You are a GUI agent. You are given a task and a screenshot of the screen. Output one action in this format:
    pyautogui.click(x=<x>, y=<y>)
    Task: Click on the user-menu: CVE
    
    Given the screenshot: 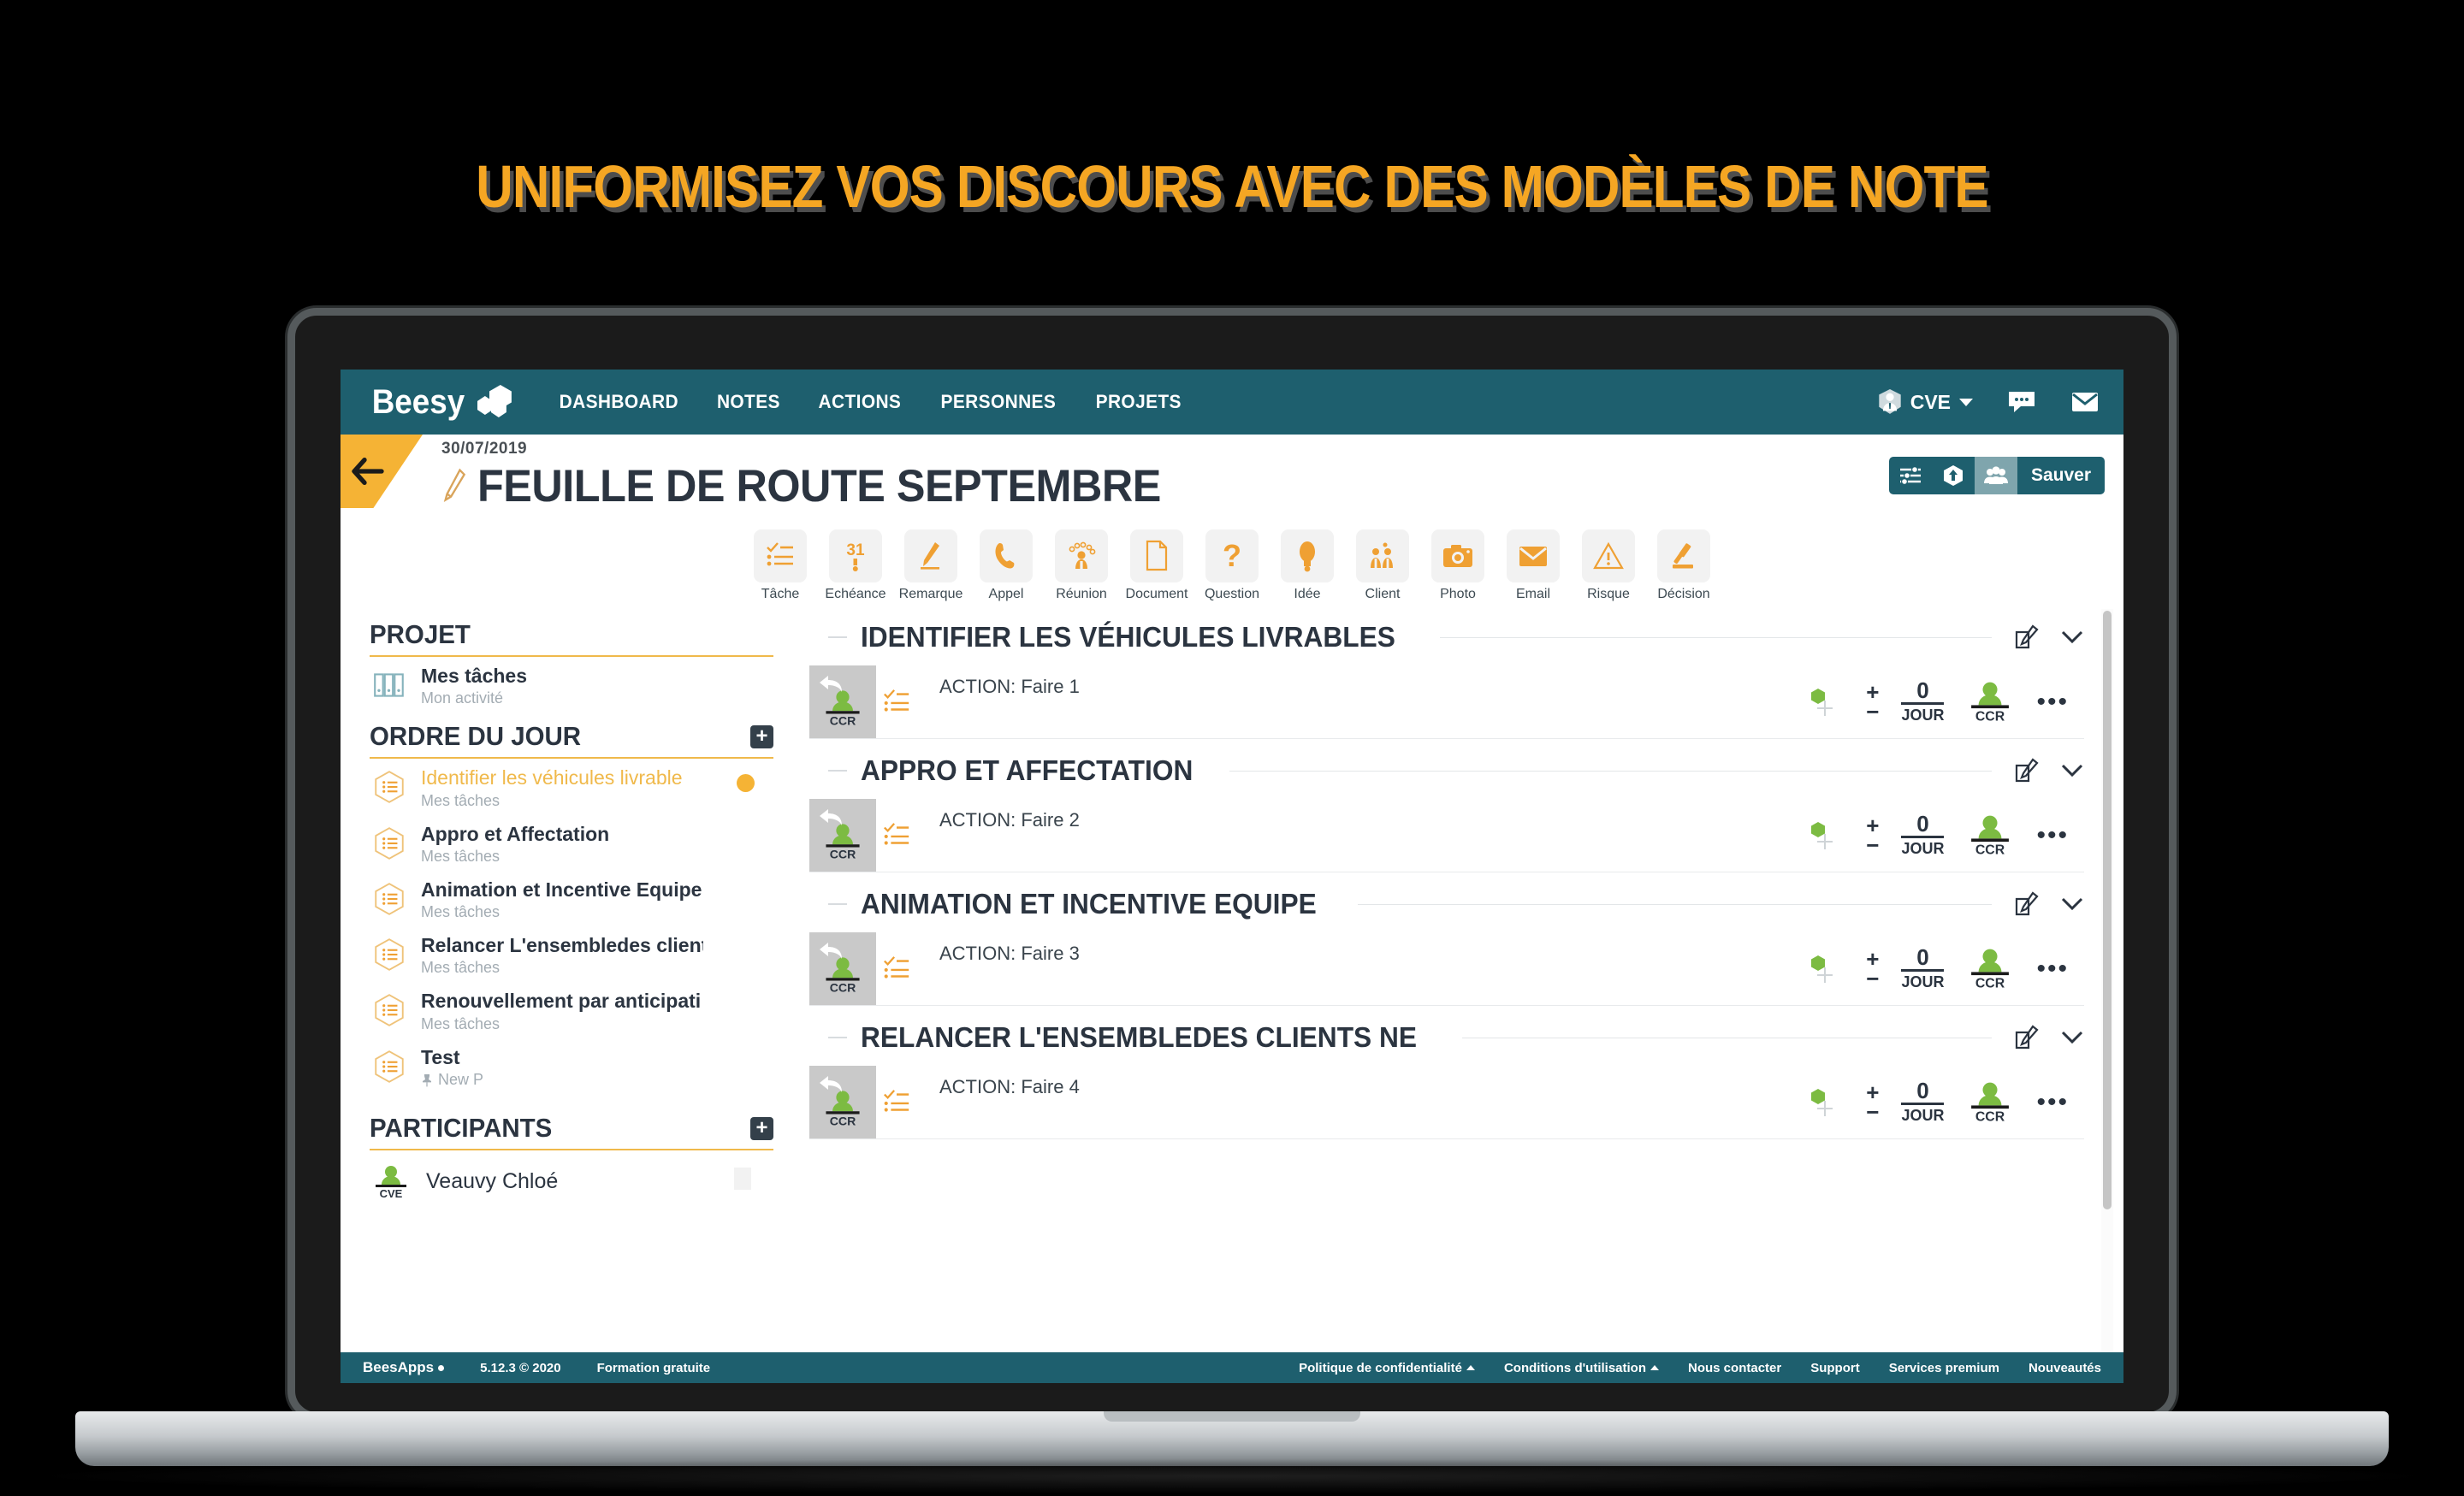 What is the action you would take?
    pyautogui.click(x=1925, y=402)
    